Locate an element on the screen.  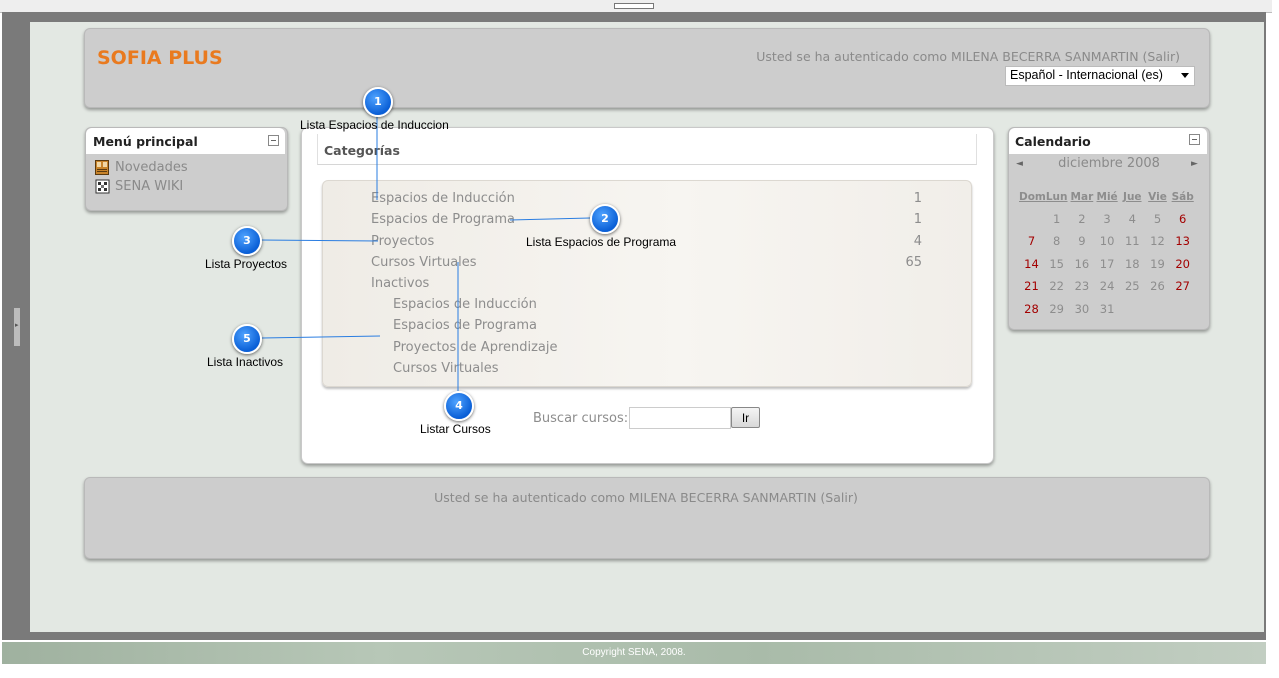
callout-label-4: Listar Cursos is located at coordinates (455, 429).